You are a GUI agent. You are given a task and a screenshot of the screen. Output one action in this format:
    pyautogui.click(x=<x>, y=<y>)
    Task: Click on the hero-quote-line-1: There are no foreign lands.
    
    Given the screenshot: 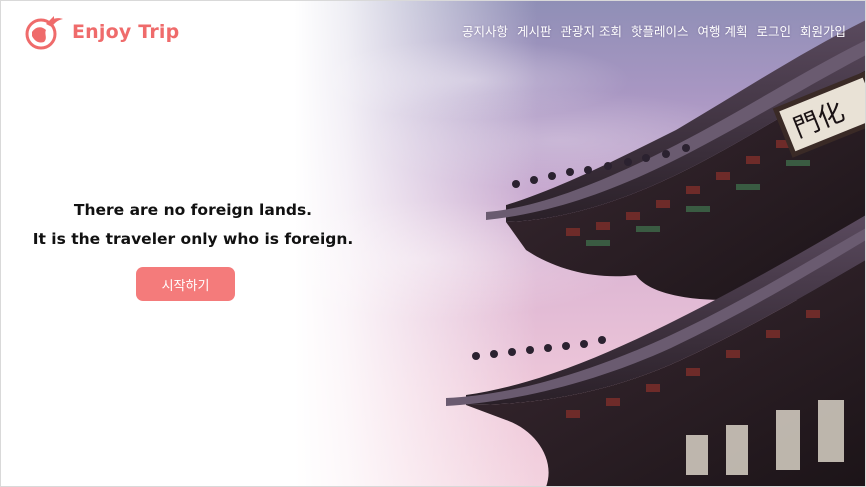 What is the action you would take?
    pyautogui.click(x=193, y=210)
    